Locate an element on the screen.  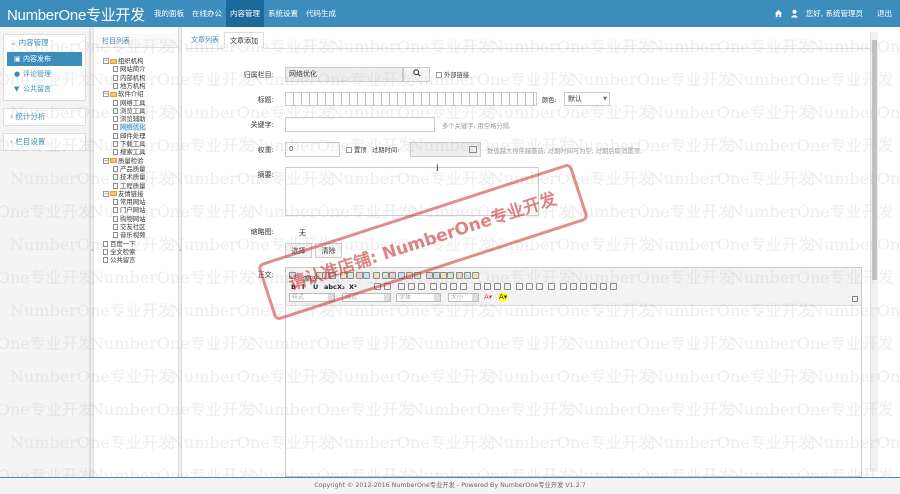
clear-thumbnail-button: 清除 is located at coordinates (328, 250).